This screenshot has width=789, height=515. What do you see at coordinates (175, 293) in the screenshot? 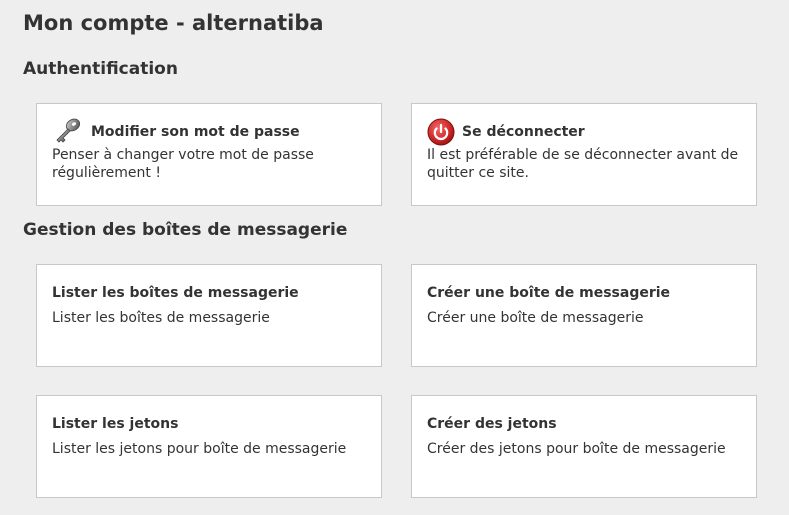
I see `list-mailboxes-title: Lister les boîtes de messagerie` at bounding box center [175, 293].